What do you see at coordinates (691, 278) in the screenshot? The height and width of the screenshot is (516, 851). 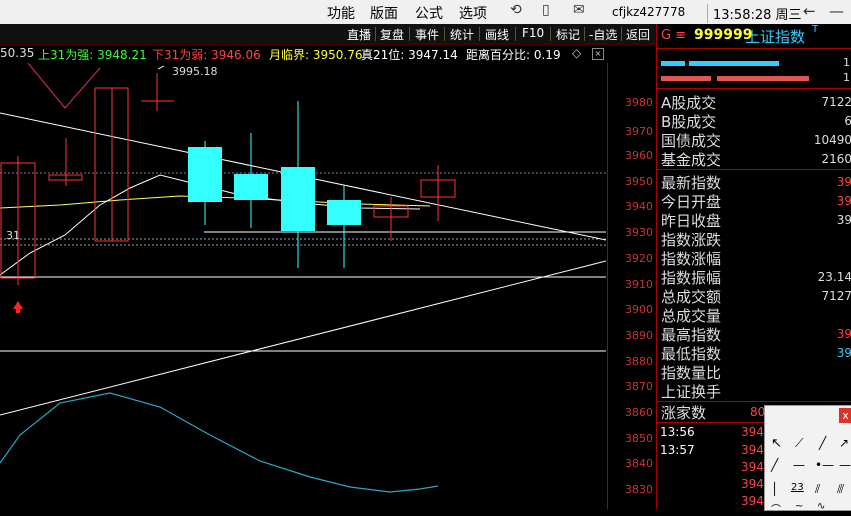 I see `row-amplitude-label: 指数振幅` at bounding box center [691, 278].